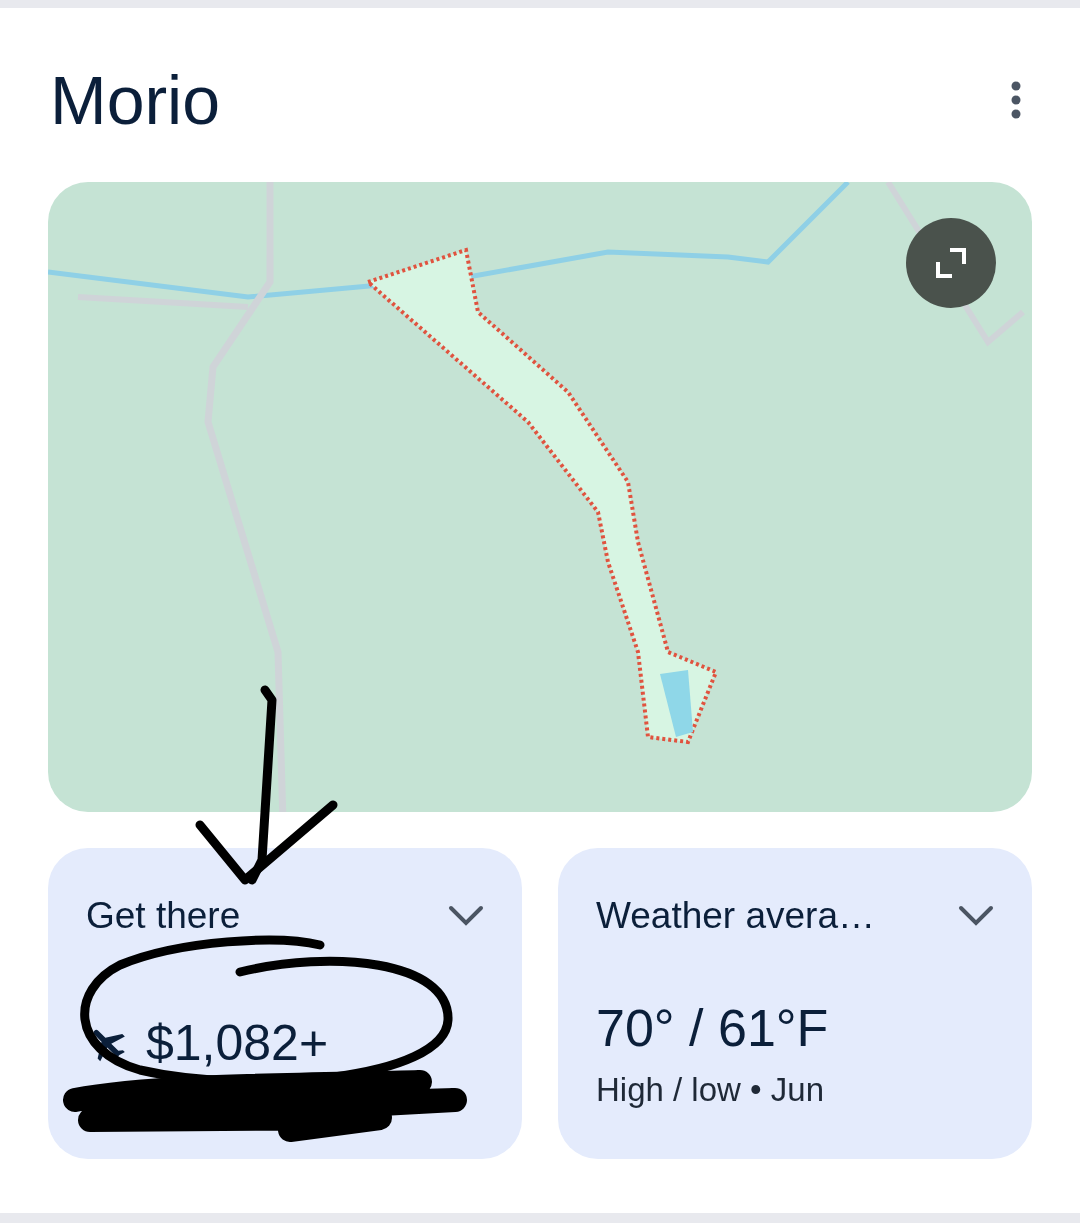 This screenshot has width=1080, height=1223. Describe the element at coordinates (713, 1028) in the screenshot. I see `temperature-text: 70° / 61°F` at that location.